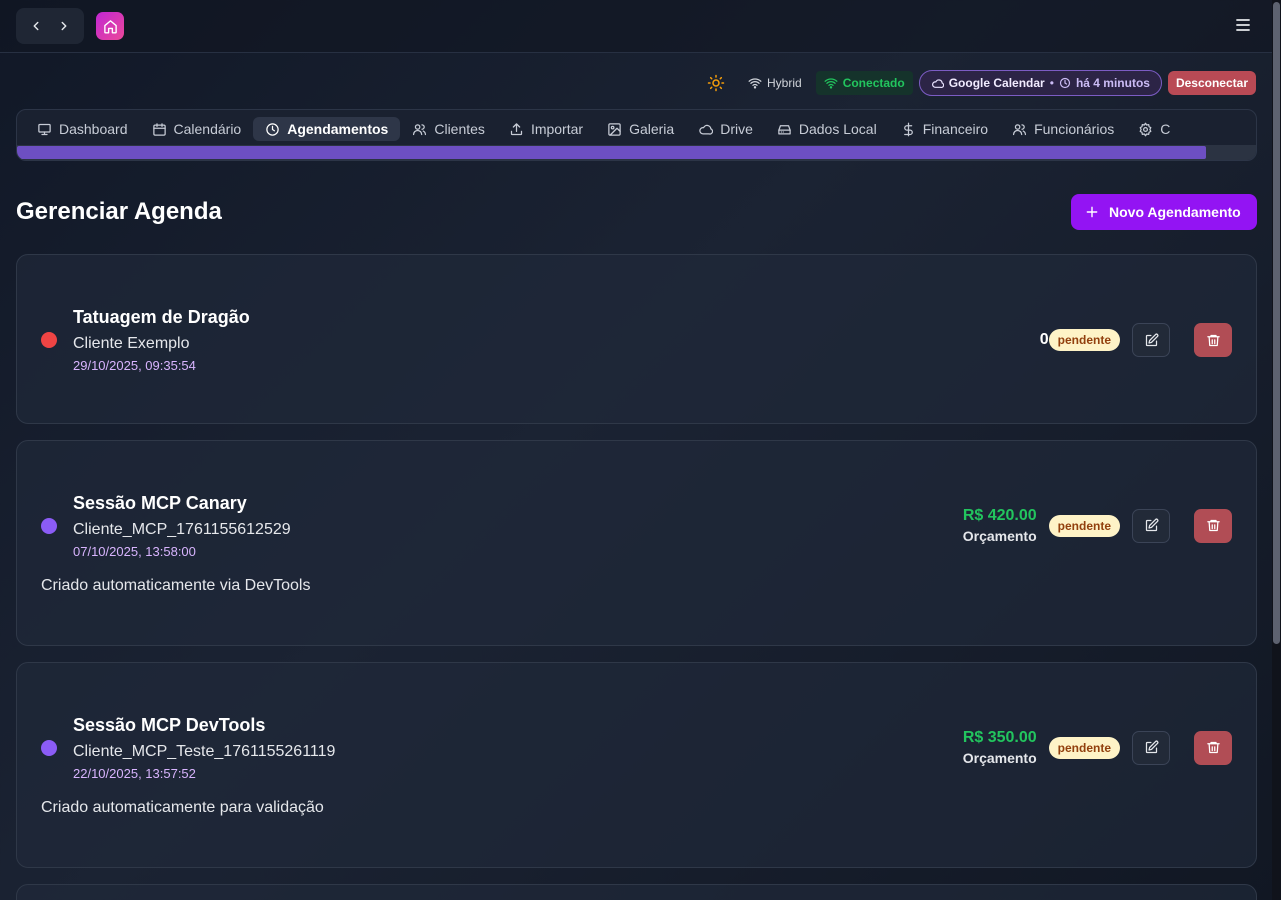 Image resolution: width=1281 pixels, height=900 pixels. What do you see at coordinates (1112, 83) in the screenshot?
I see `last-sync-time: há 4 minutos` at bounding box center [1112, 83].